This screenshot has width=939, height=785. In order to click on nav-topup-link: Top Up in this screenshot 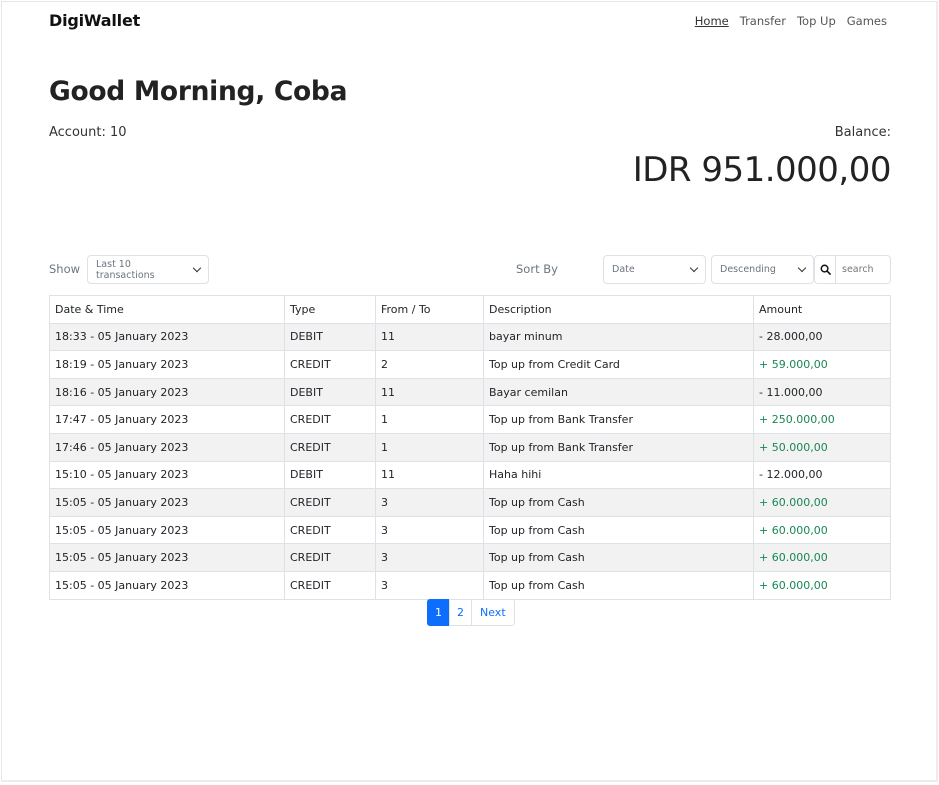, I will do `click(816, 21)`.